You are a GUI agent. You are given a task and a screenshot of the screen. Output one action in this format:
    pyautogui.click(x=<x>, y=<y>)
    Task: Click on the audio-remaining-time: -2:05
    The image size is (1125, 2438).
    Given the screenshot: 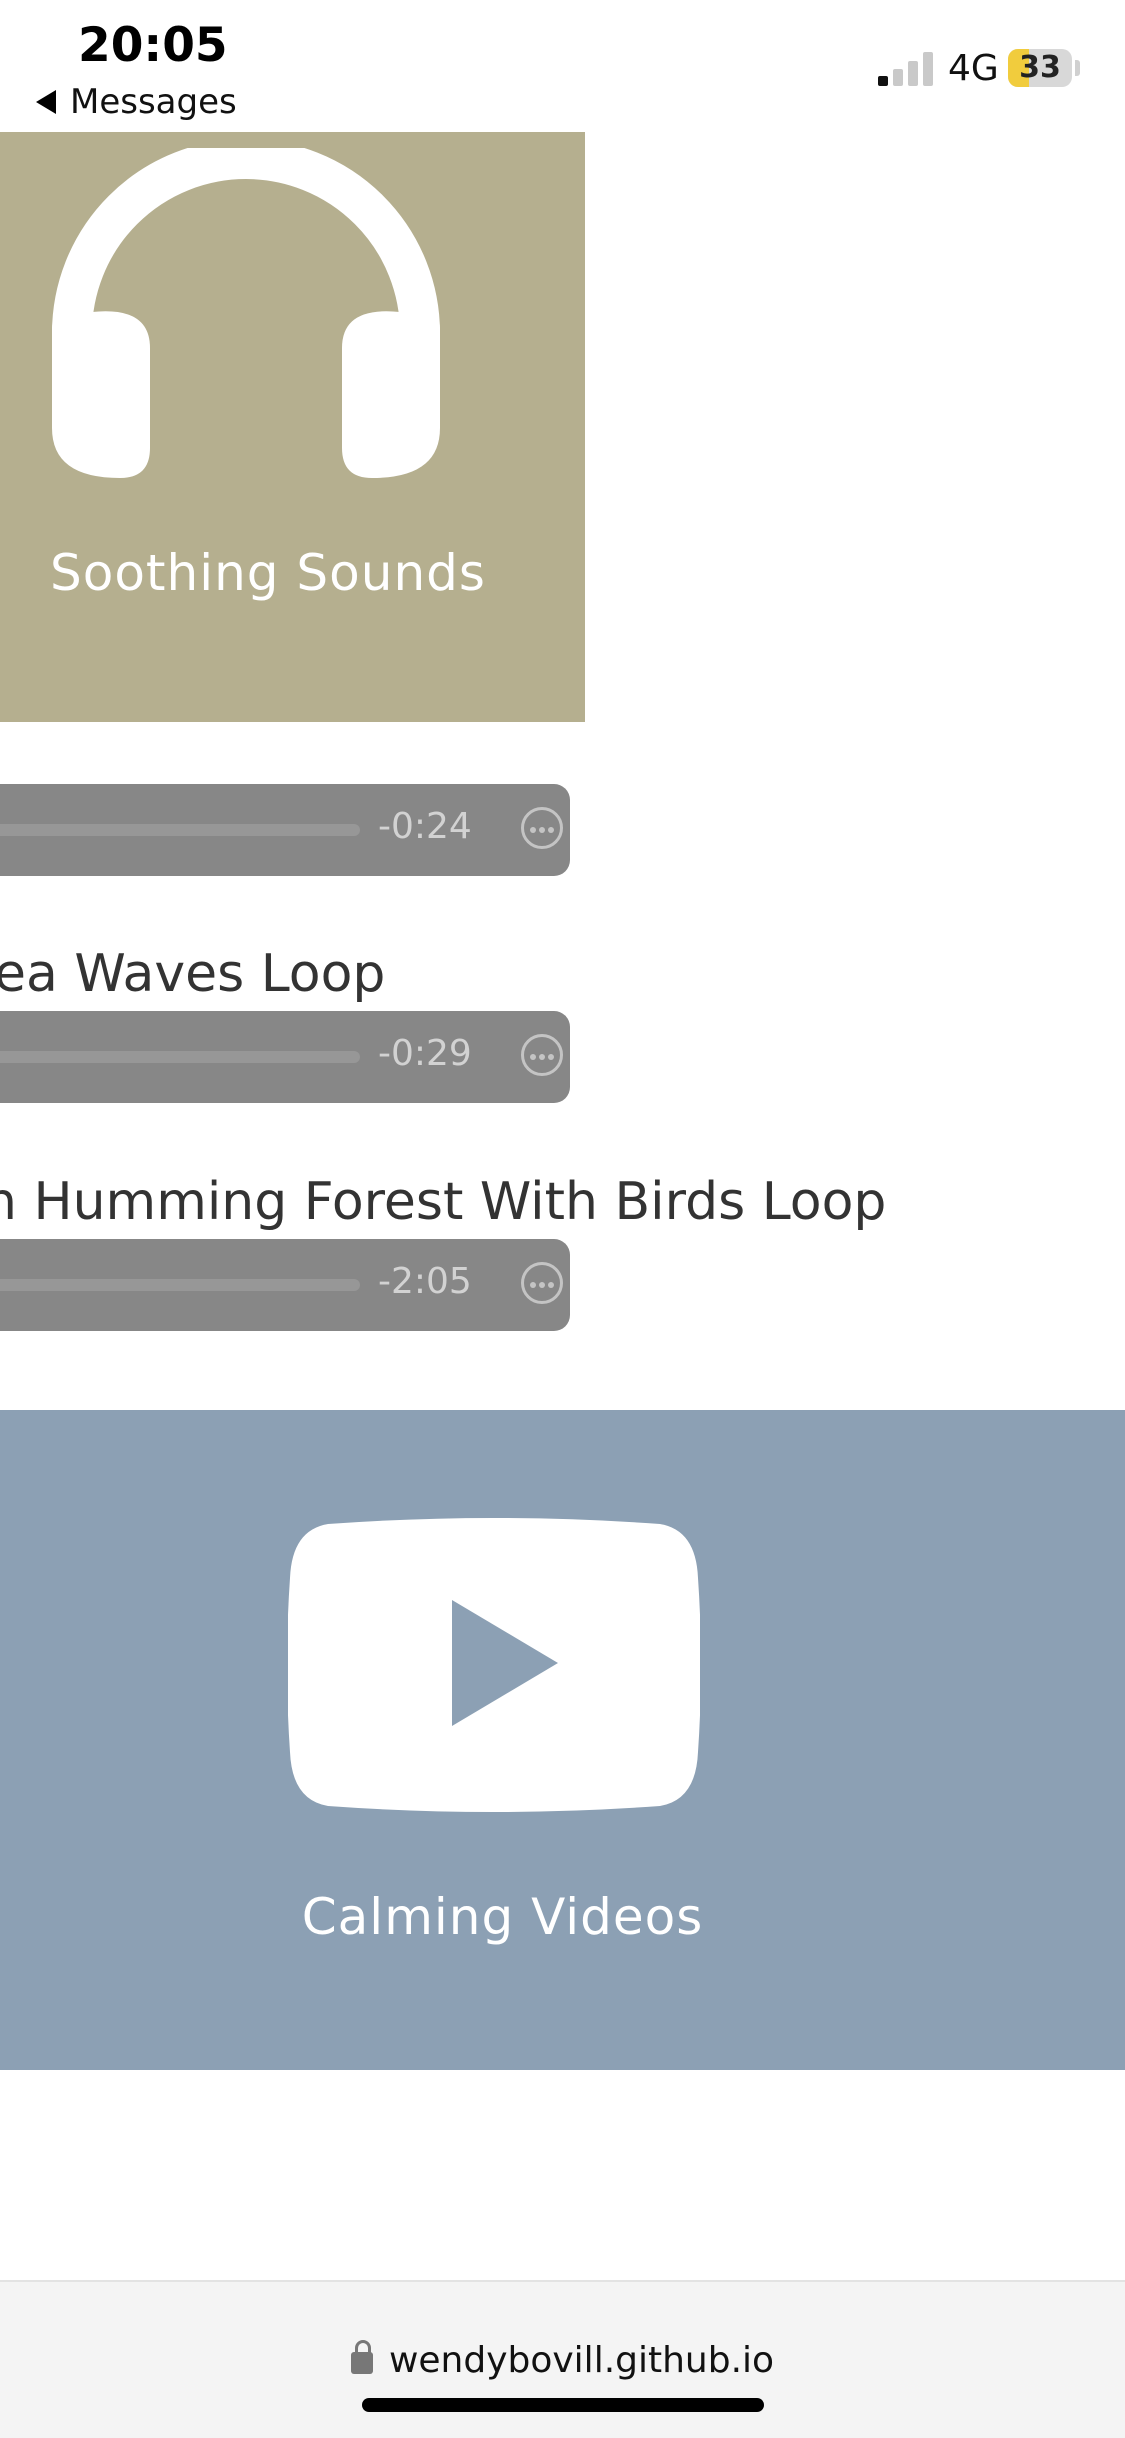 What is the action you would take?
    pyautogui.click(x=425, y=1281)
    